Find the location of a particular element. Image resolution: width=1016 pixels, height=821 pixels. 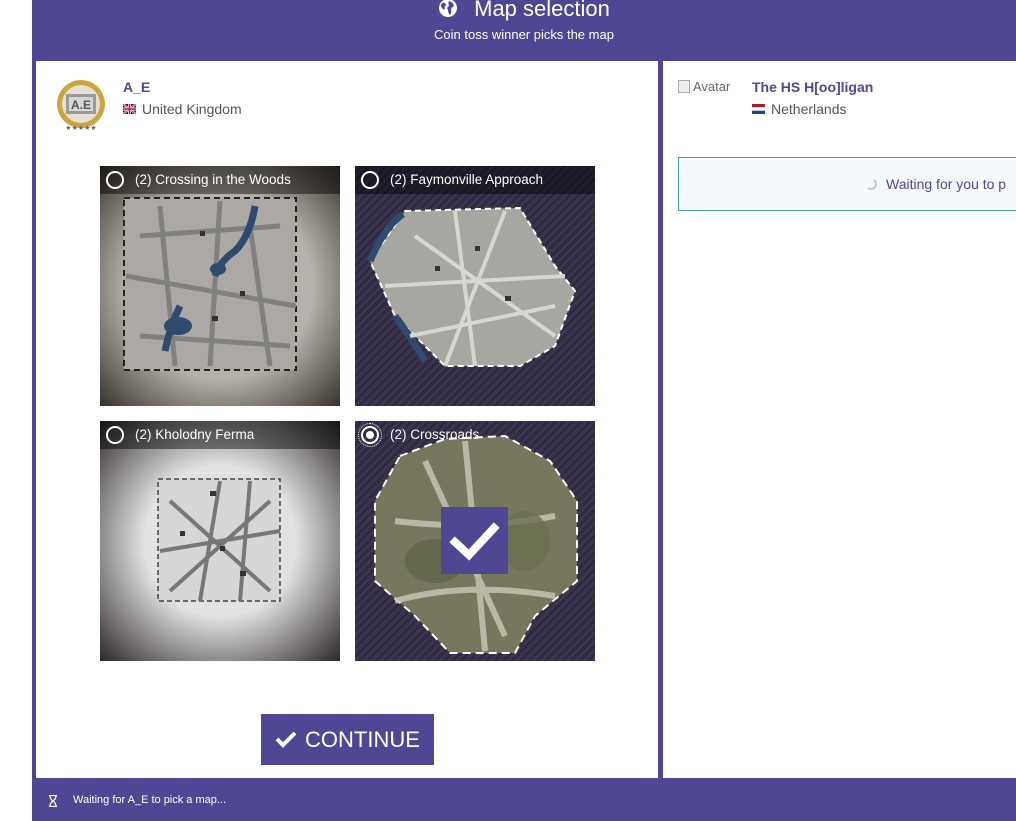

player-name: A_E is located at coordinates (136, 87).